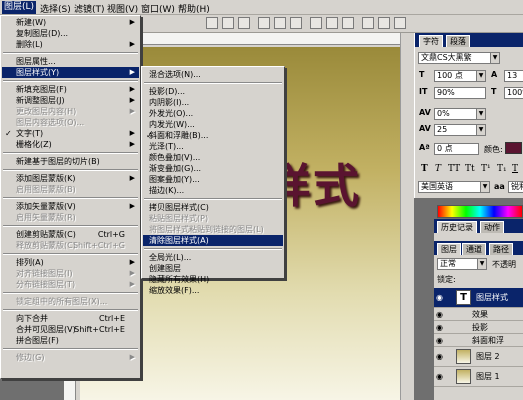 Image resolution: width=523 pixels, height=400 pixels. I want to click on layer_menu-menu-item: ✓ 文字(T) ▶, so click(70, 133).